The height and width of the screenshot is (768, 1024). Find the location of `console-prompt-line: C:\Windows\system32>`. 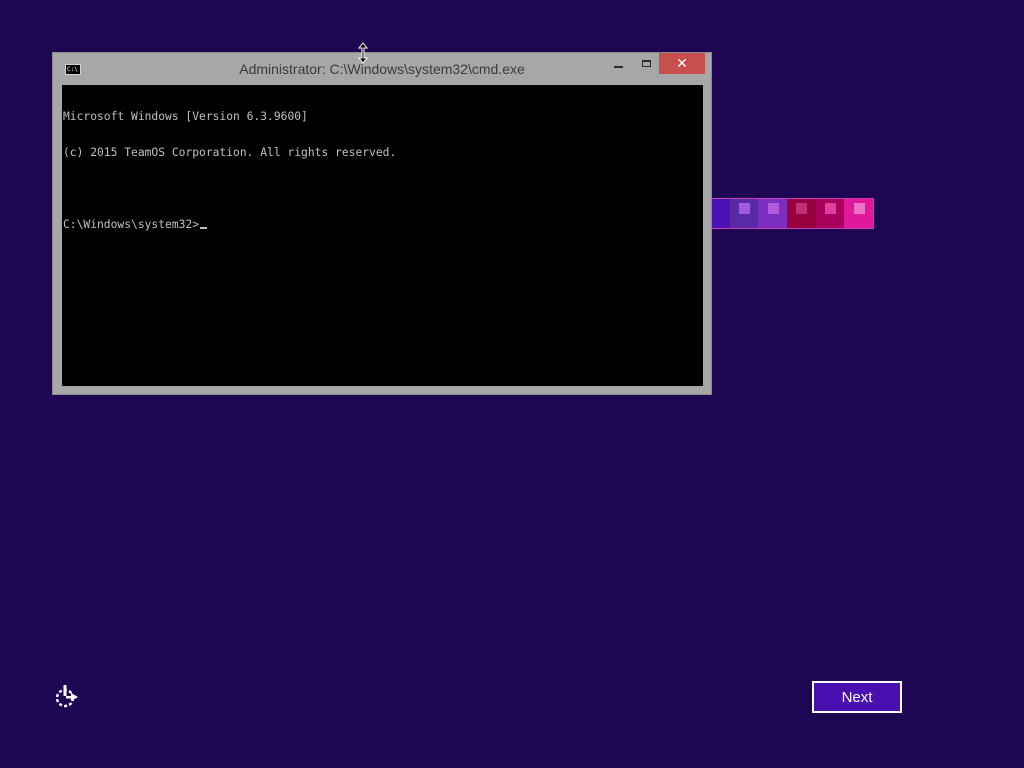

console-prompt-line: C:\Windows\system32> is located at coordinates (383, 225).